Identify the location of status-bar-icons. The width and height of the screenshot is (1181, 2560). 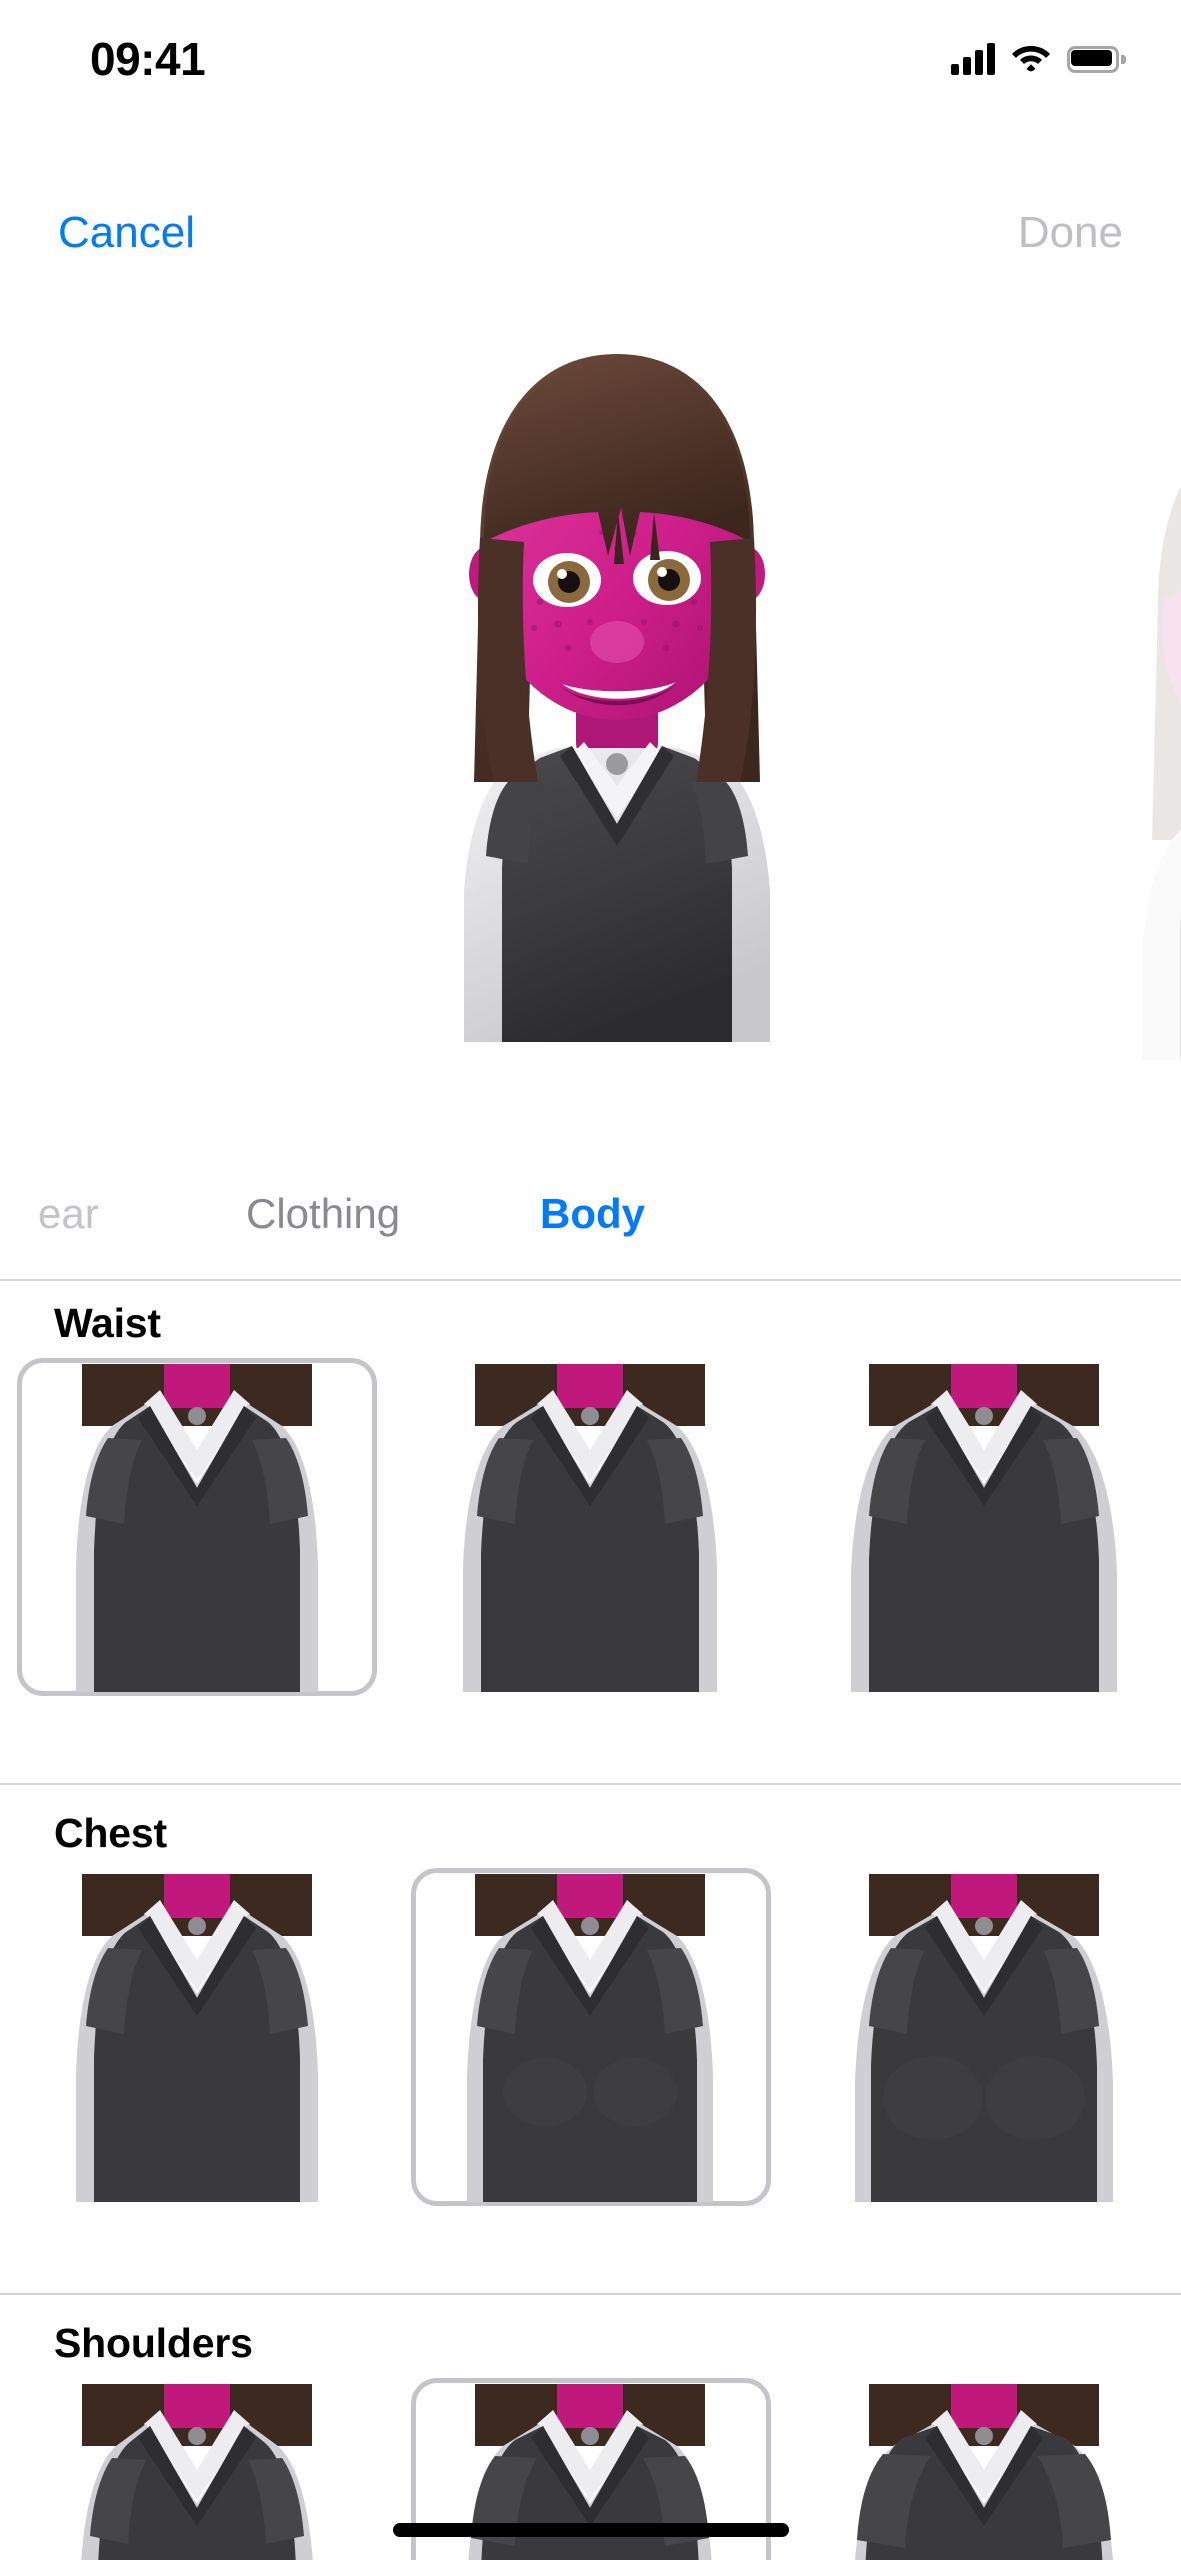
(1038, 50).